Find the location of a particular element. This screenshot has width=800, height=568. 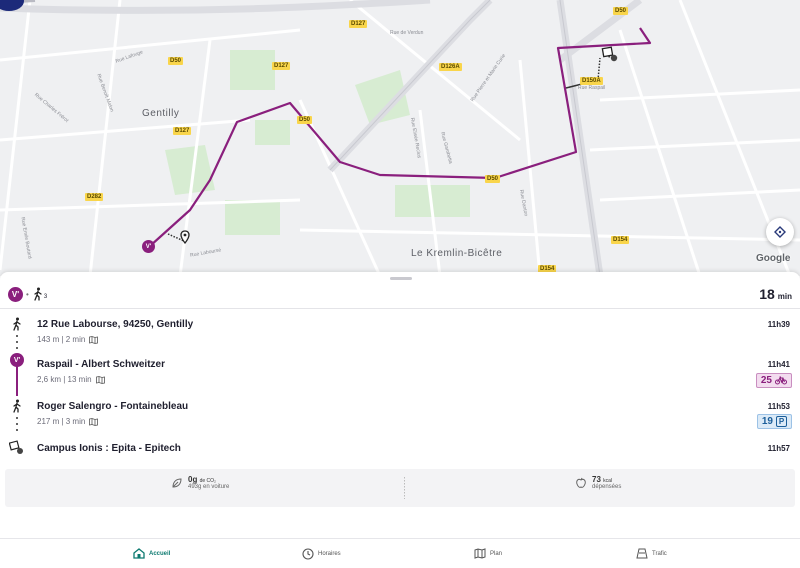

recenter-icon is located at coordinates (780, 232).